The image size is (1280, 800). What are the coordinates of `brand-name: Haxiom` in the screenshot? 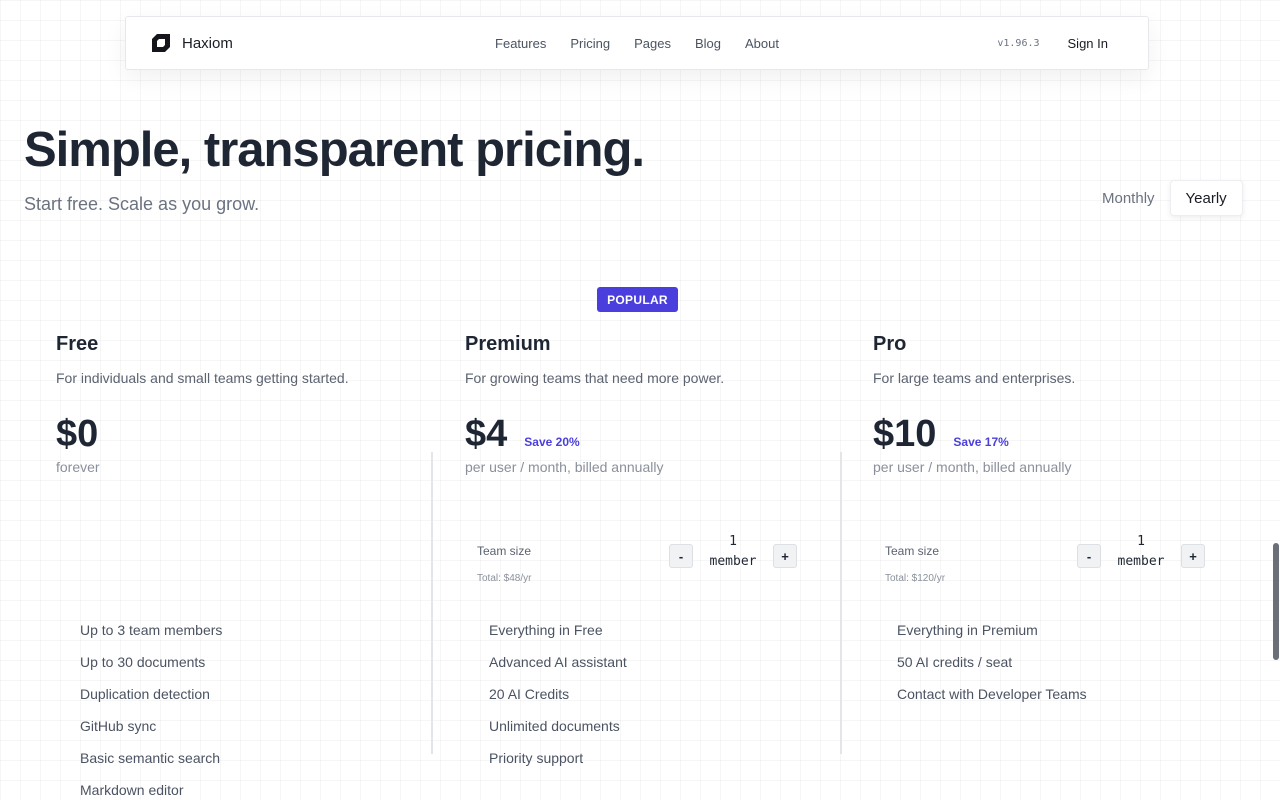 It's located at (207, 43).